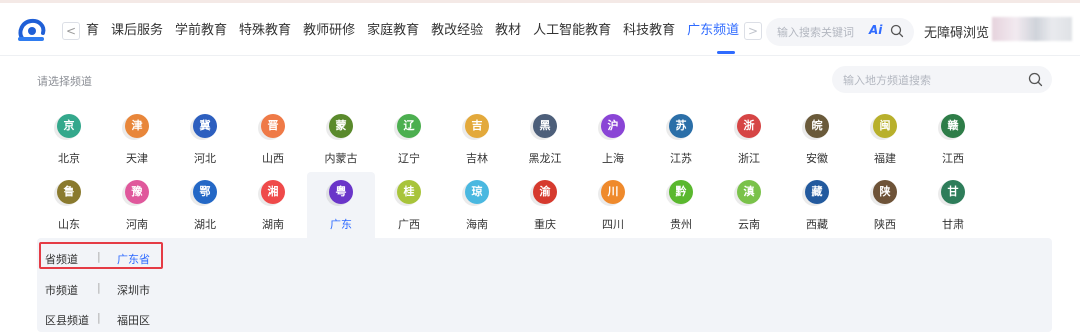 The height and width of the screenshot is (336, 1080). I want to click on province-item: 晋山西, so click(273, 139).